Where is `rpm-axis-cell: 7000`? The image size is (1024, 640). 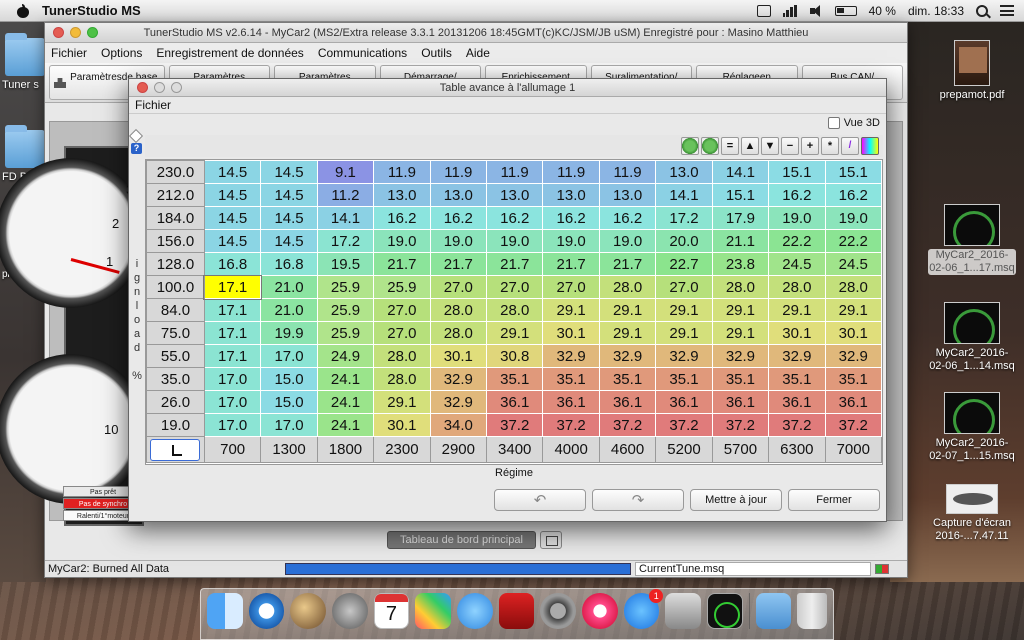 rpm-axis-cell: 7000 is located at coordinates (853, 449).